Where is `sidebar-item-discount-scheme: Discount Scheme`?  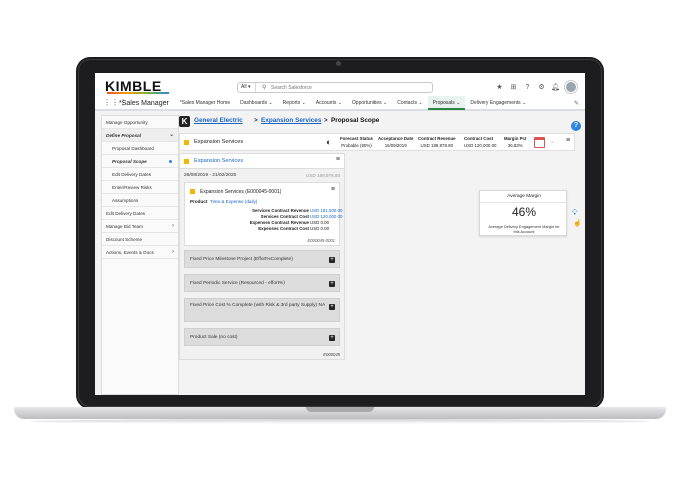 sidebar-item-discount-scheme: Discount Scheme is located at coordinates (140, 239).